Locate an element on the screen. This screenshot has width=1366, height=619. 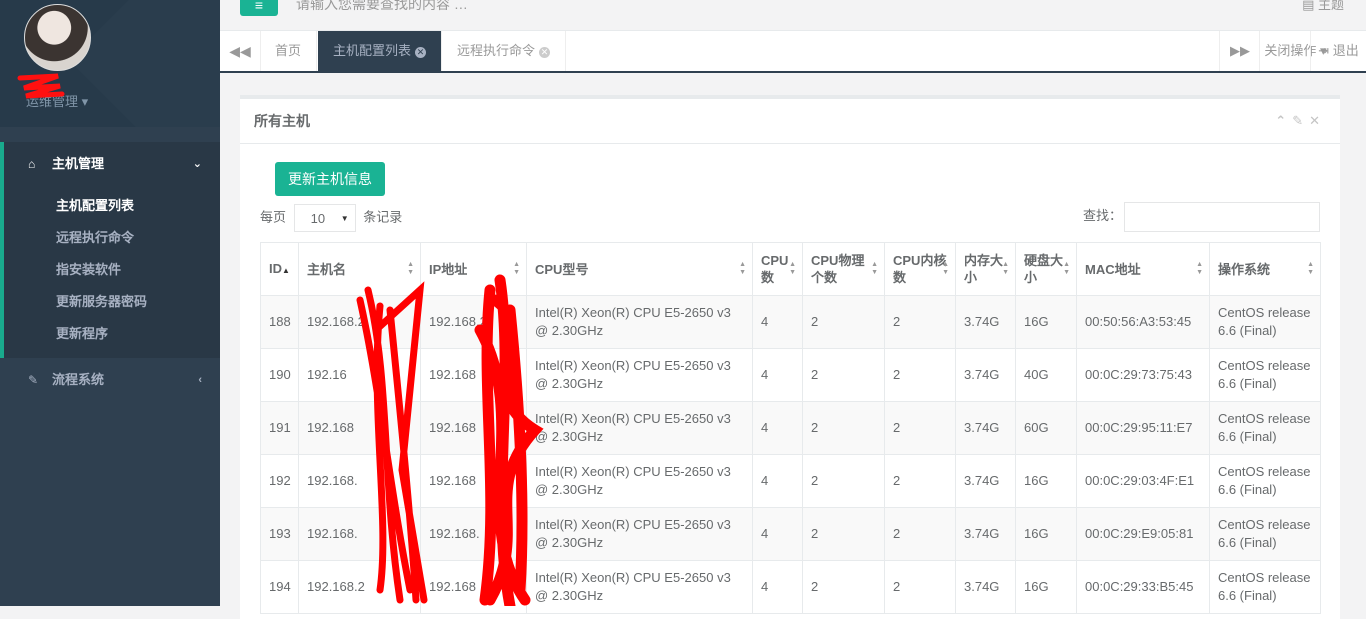
profile-background-shape is located at coordinates (144, 63).